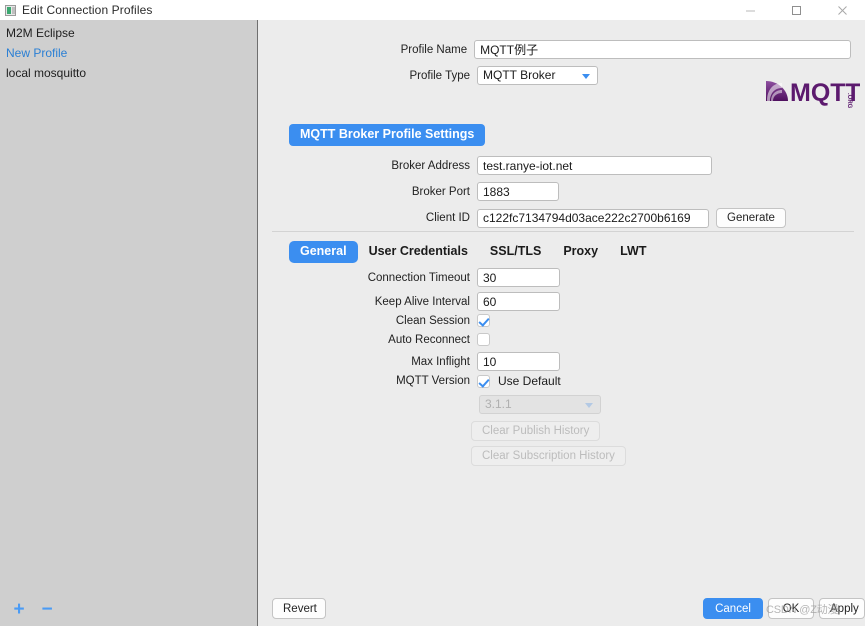 This screenshot has width=865, height=626. I want to click on profile-name-row: Profile Name, so click(555, 49).